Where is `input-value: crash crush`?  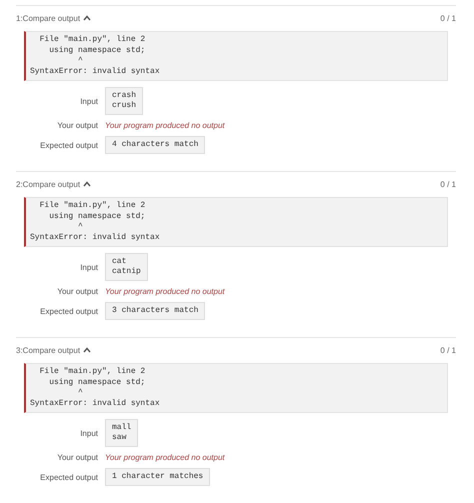
input-value: crash crush is located at coordinates (124, 101).